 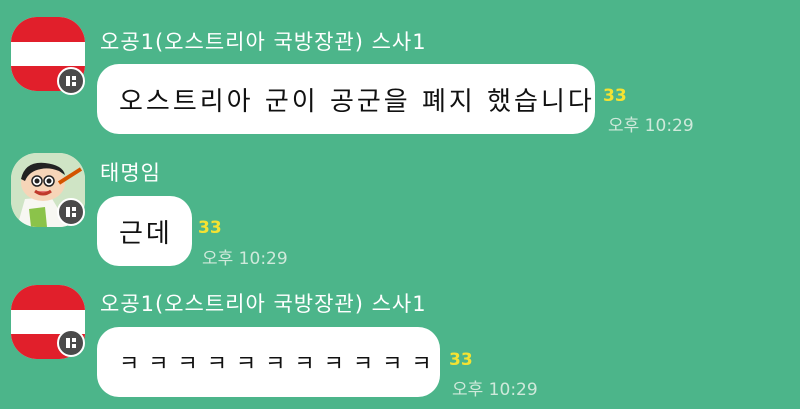 I want to click on message-bubble: 근데, so click(x=144, y=231).